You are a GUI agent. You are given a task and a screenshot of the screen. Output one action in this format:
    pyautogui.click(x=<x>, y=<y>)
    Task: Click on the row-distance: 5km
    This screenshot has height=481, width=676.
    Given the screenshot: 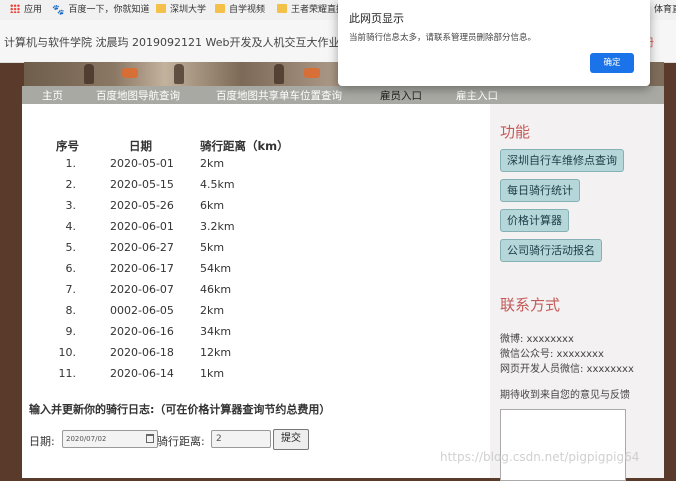 What is the action you would take?
    pyautogui.click(x=212, y=247)
    